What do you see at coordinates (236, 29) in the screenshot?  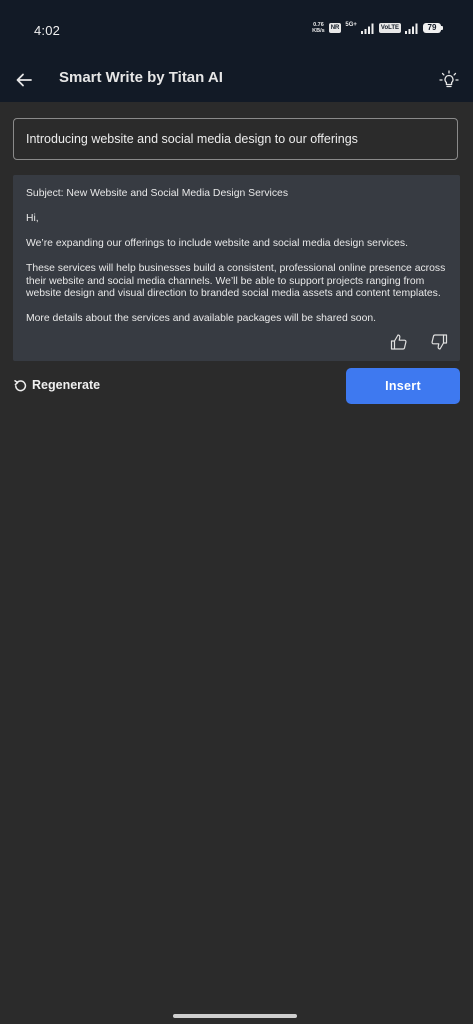 I see `status-bar: 4:02 0.76 KB/s NR 5G+ VoLTE 79` at bounding box center [236, 29].